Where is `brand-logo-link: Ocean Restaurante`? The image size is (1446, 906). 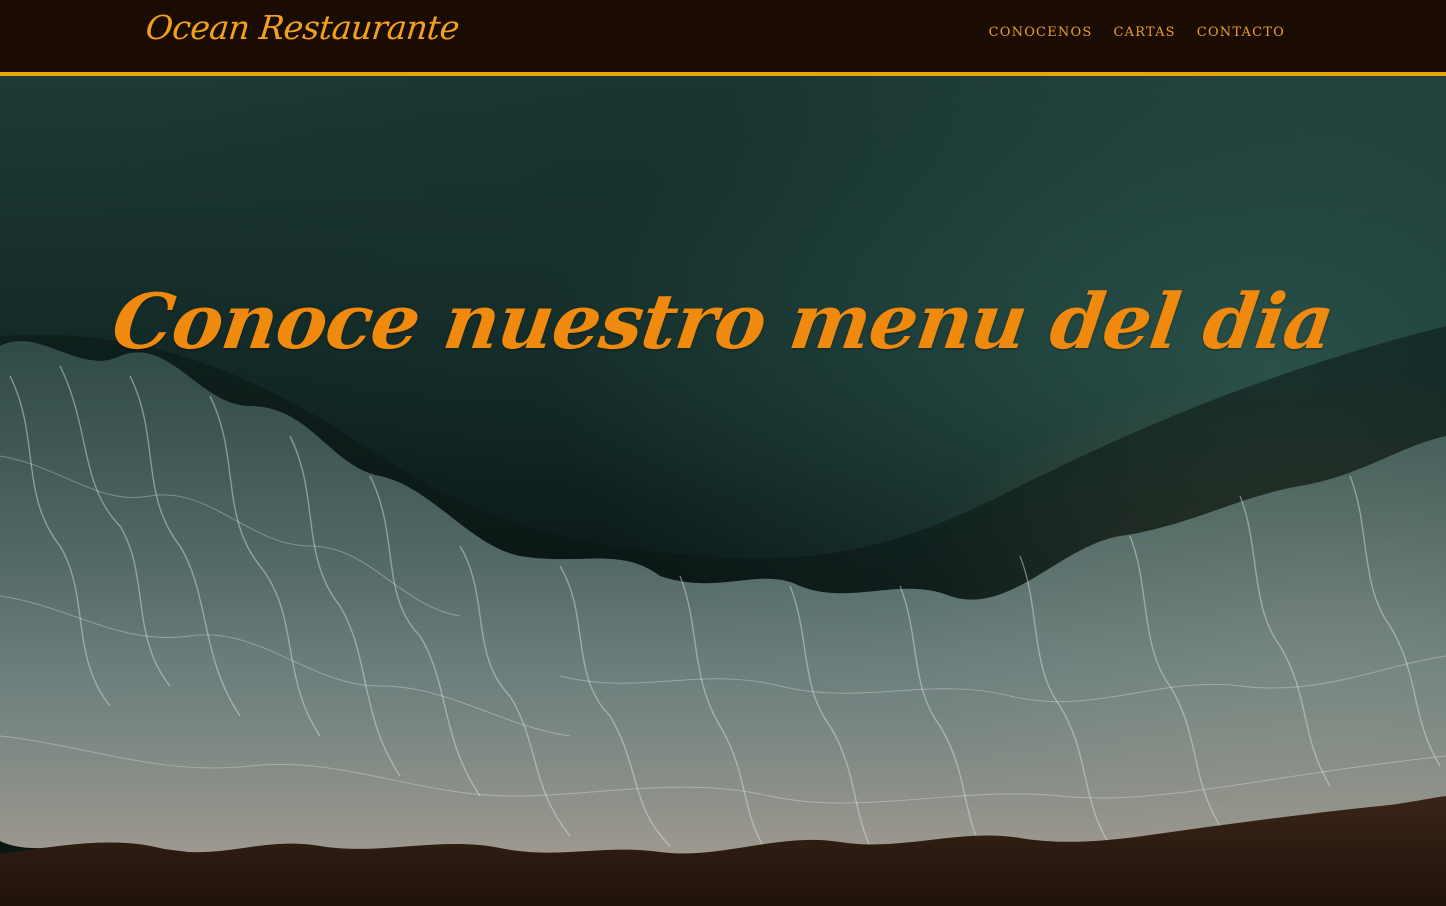
brand-logo-link: Ocean Restaurante is located at coordinates (302, 27).